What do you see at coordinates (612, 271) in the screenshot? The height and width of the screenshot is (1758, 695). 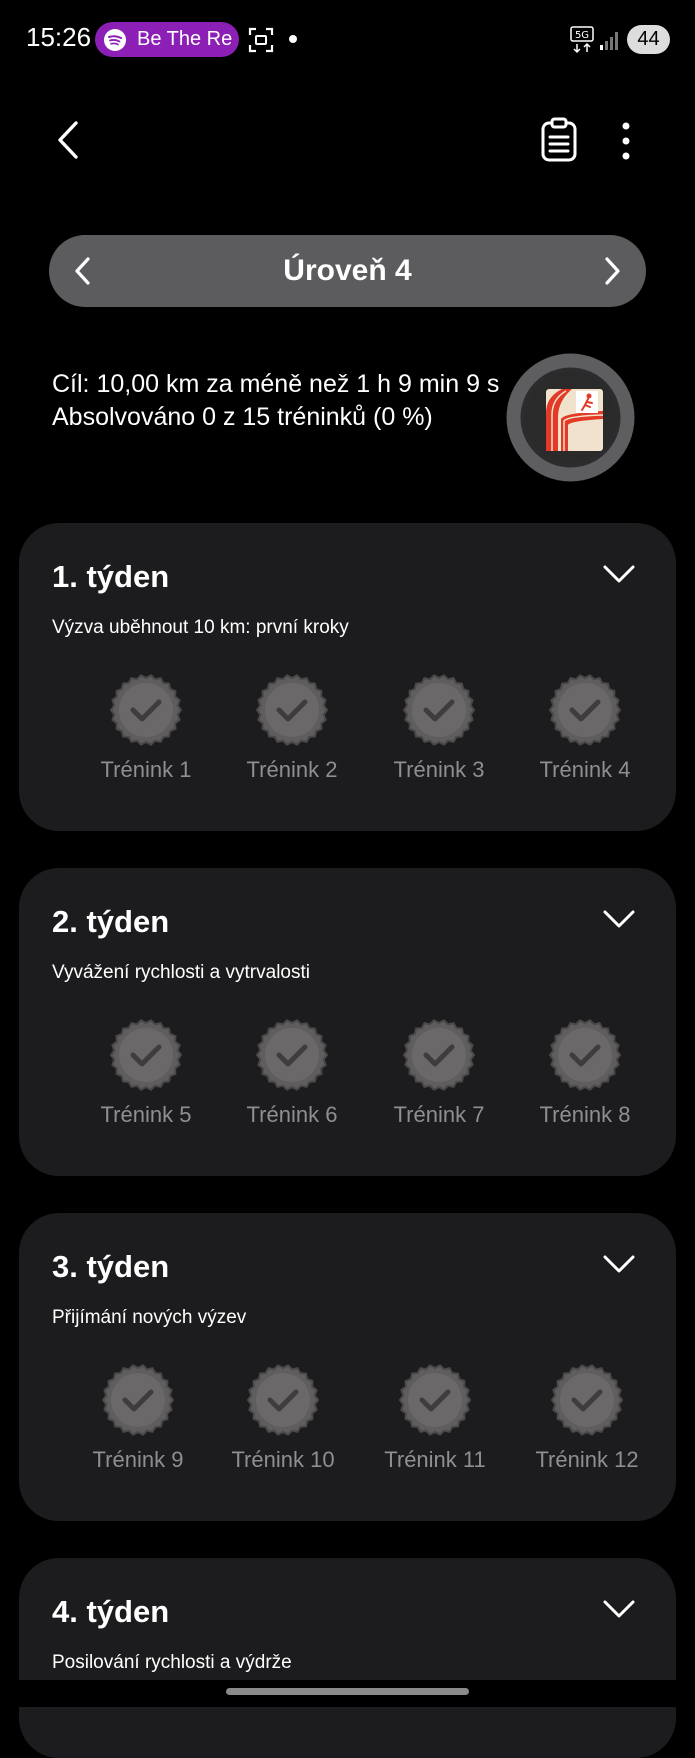 I see `next-level-button` at bounding box center [612, 271].